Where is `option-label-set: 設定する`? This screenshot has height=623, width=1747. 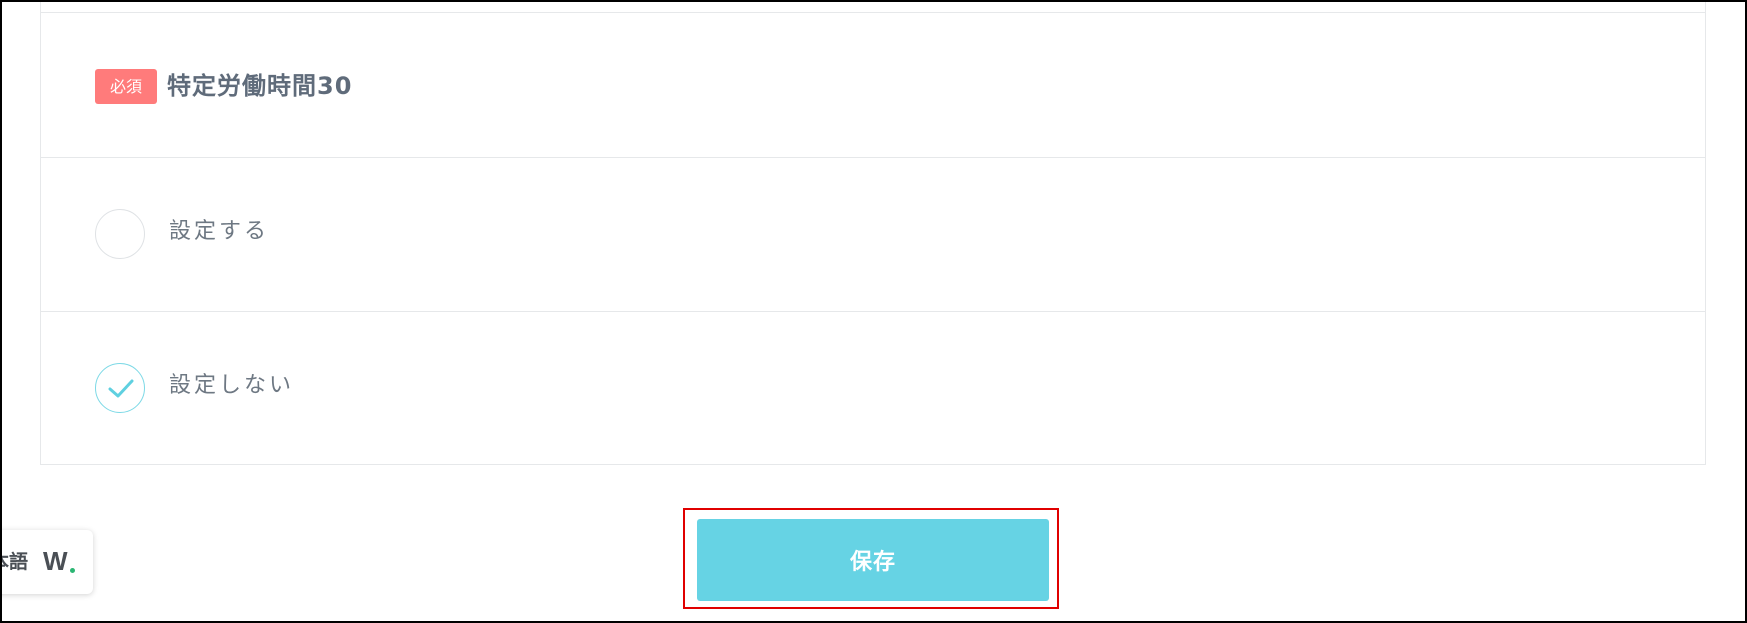 option-label-set: 設定する is located at coordinates (219, 232).